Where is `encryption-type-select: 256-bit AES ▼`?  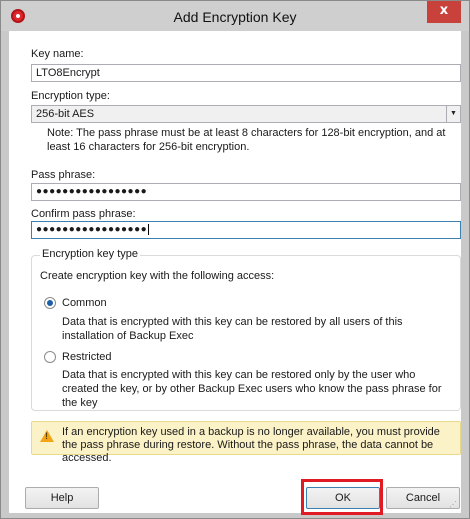
encryption-type-select: 256-bit AES ▼ is located at coordinates (246, 114).